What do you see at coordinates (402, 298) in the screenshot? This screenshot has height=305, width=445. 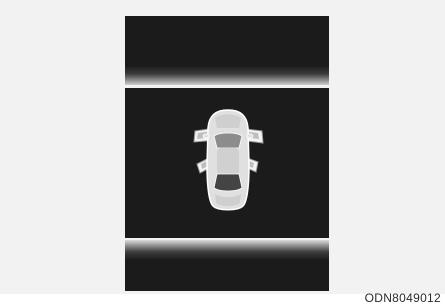 I see `figure-code: ODN8049012` at bounding box center [402, 298].